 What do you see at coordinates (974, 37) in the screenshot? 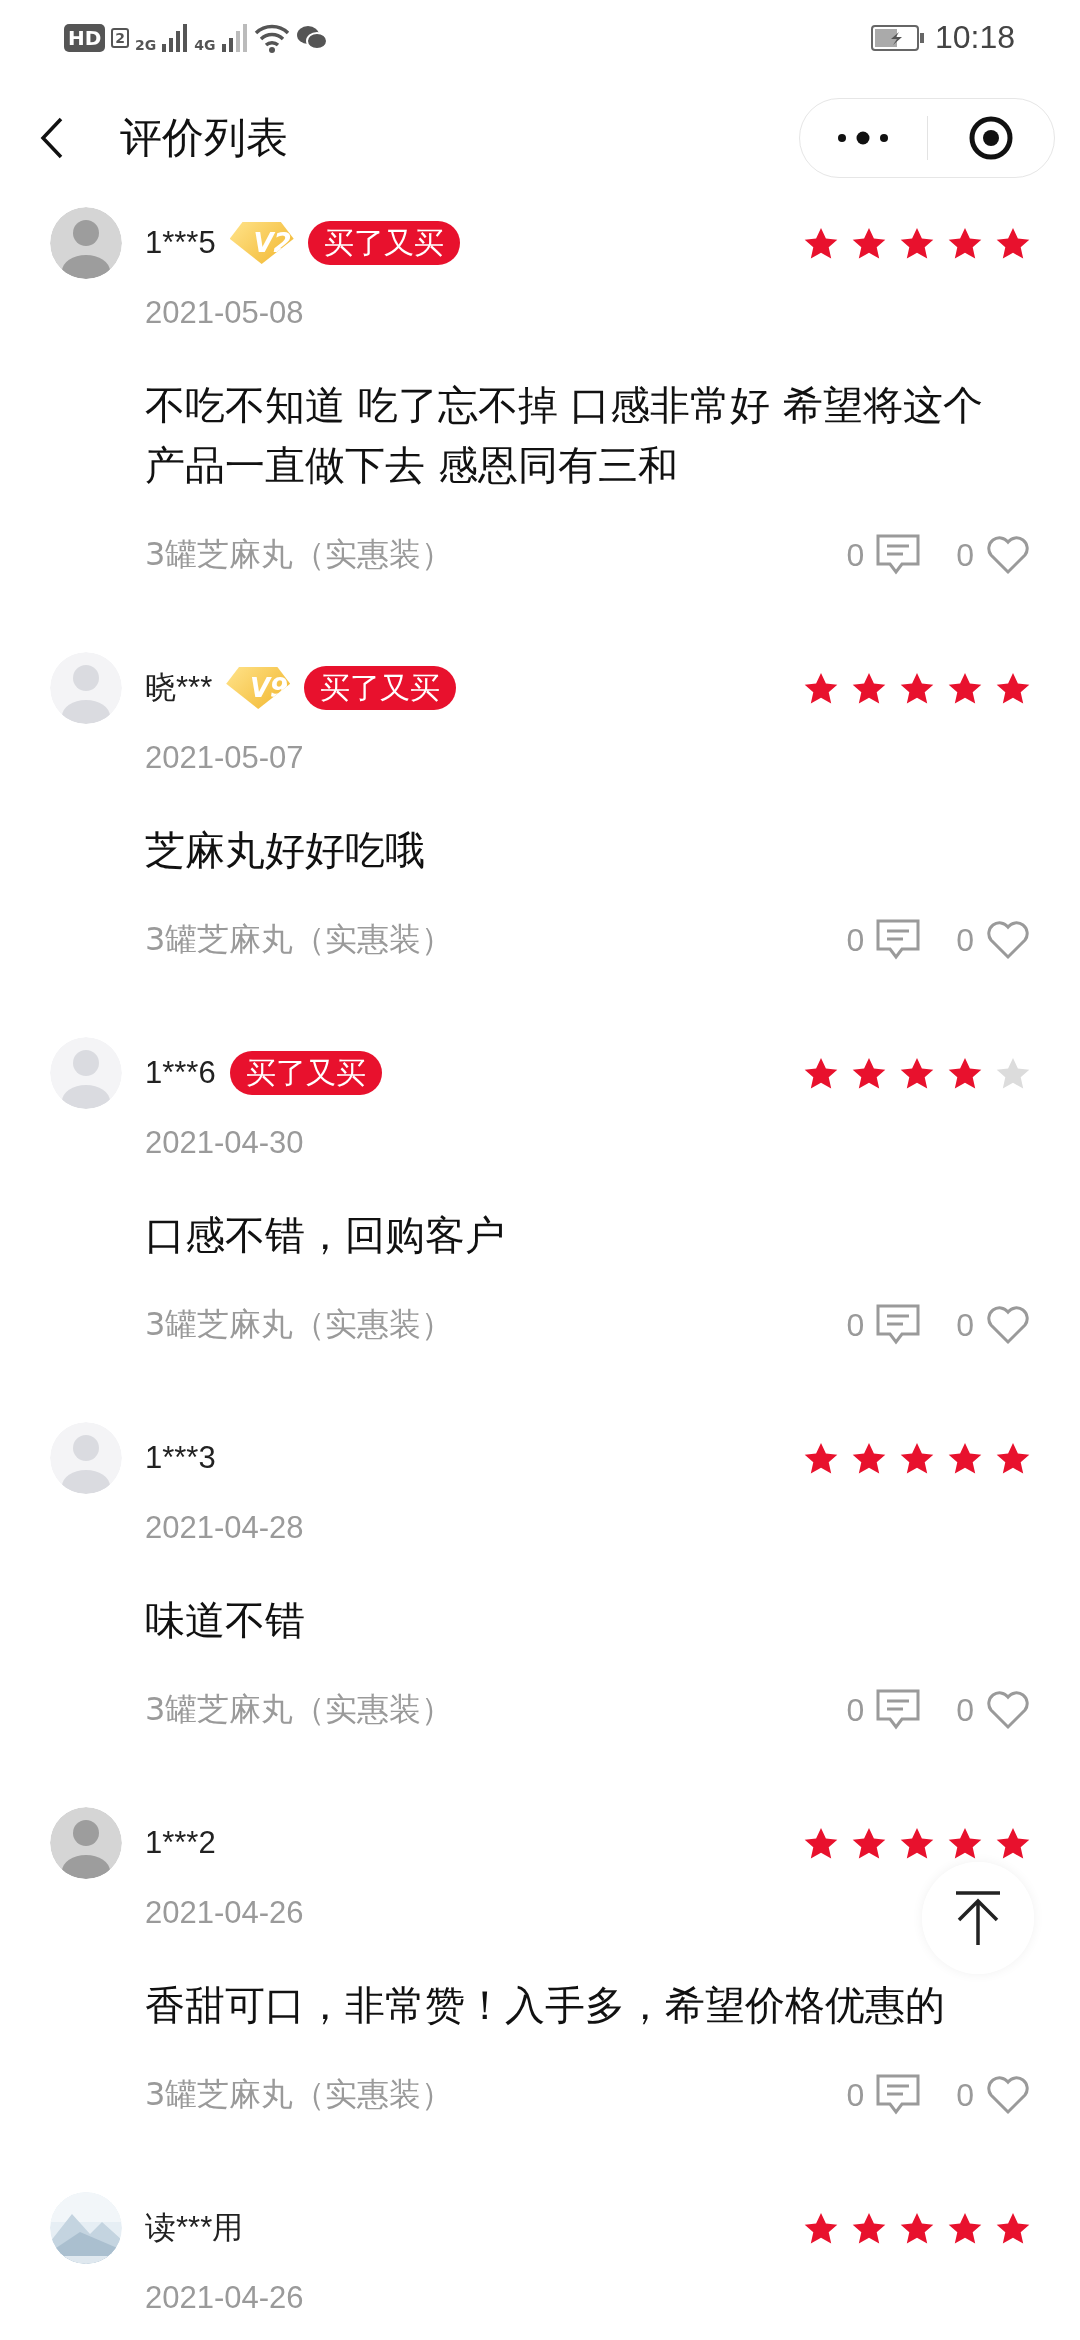
I see `clock-time: 10:18` at bounding box center [974, 37].